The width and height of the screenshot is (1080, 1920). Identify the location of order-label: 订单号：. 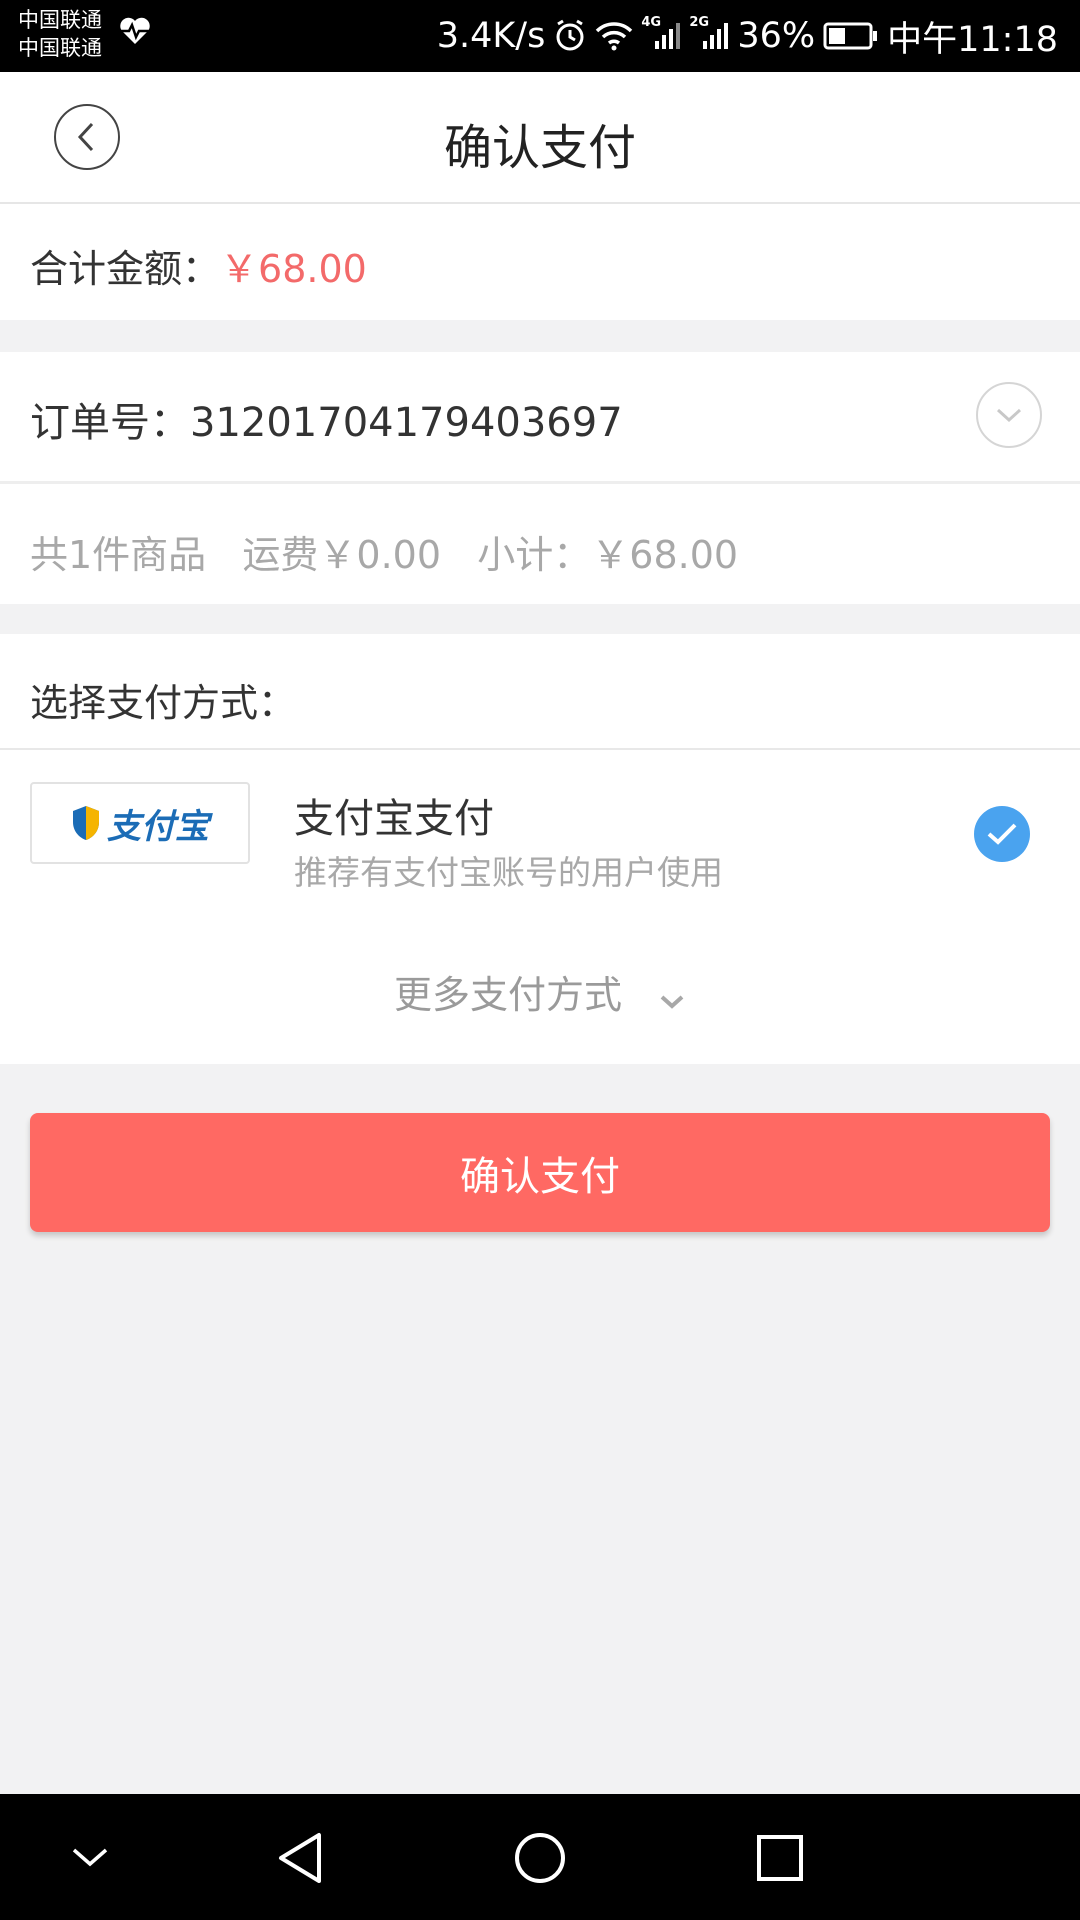
(110, 423).